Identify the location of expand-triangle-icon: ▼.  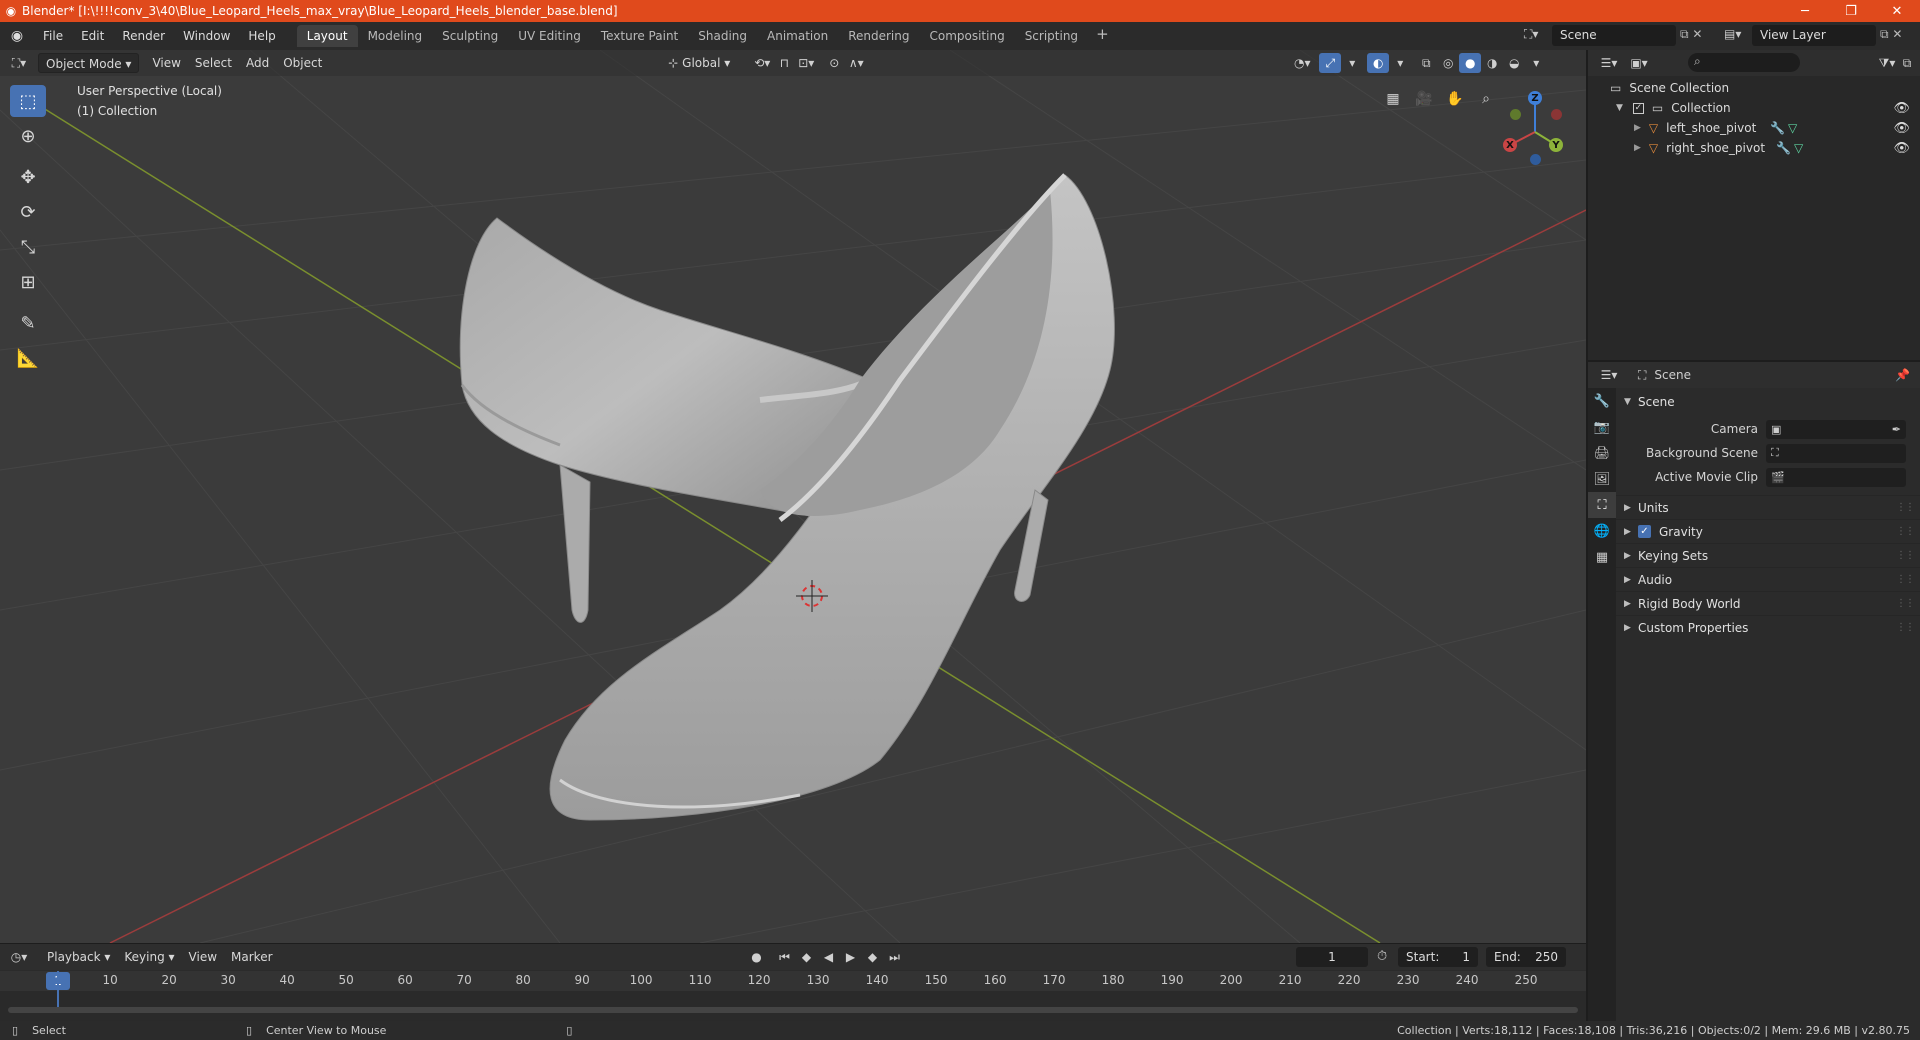
(1619, 108).